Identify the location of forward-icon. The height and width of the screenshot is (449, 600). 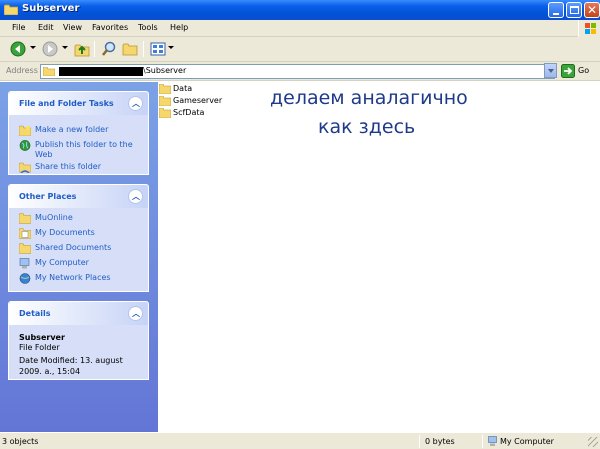
(50, 49).